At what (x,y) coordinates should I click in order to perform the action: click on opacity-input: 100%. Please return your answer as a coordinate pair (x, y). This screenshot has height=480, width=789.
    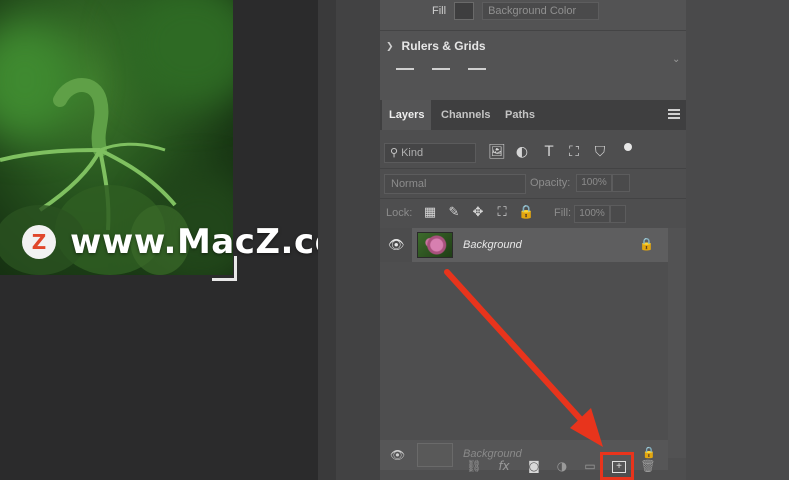
    Looking at the image, I should click on (594, 183).